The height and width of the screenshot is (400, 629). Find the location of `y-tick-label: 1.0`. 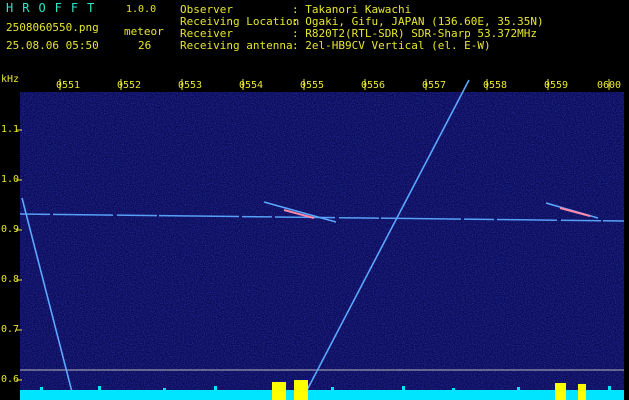

y-tick-label: 1.0 is located at coordinates (10, 179).